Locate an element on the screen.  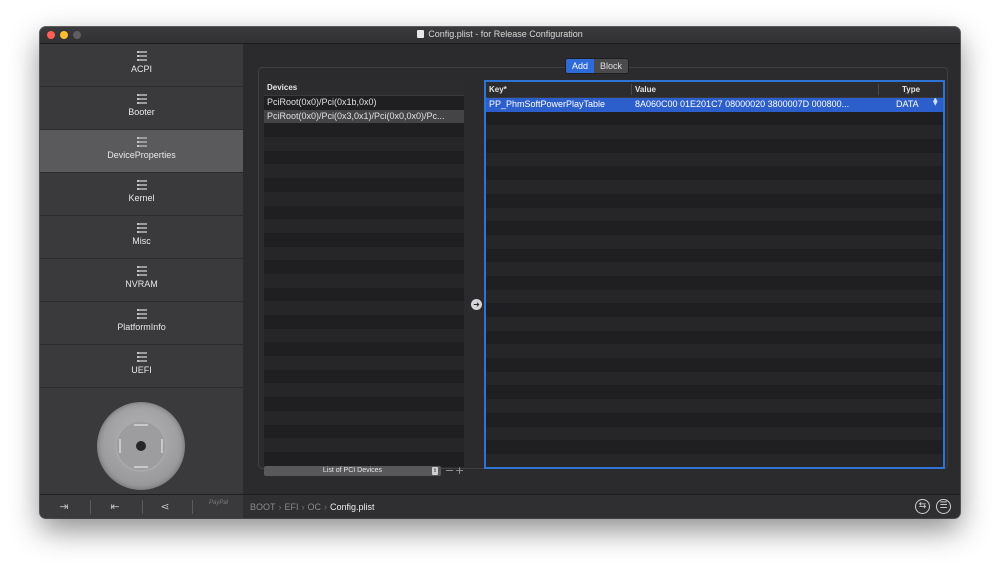
segment-add: Add is located at coordinates (580, 66).